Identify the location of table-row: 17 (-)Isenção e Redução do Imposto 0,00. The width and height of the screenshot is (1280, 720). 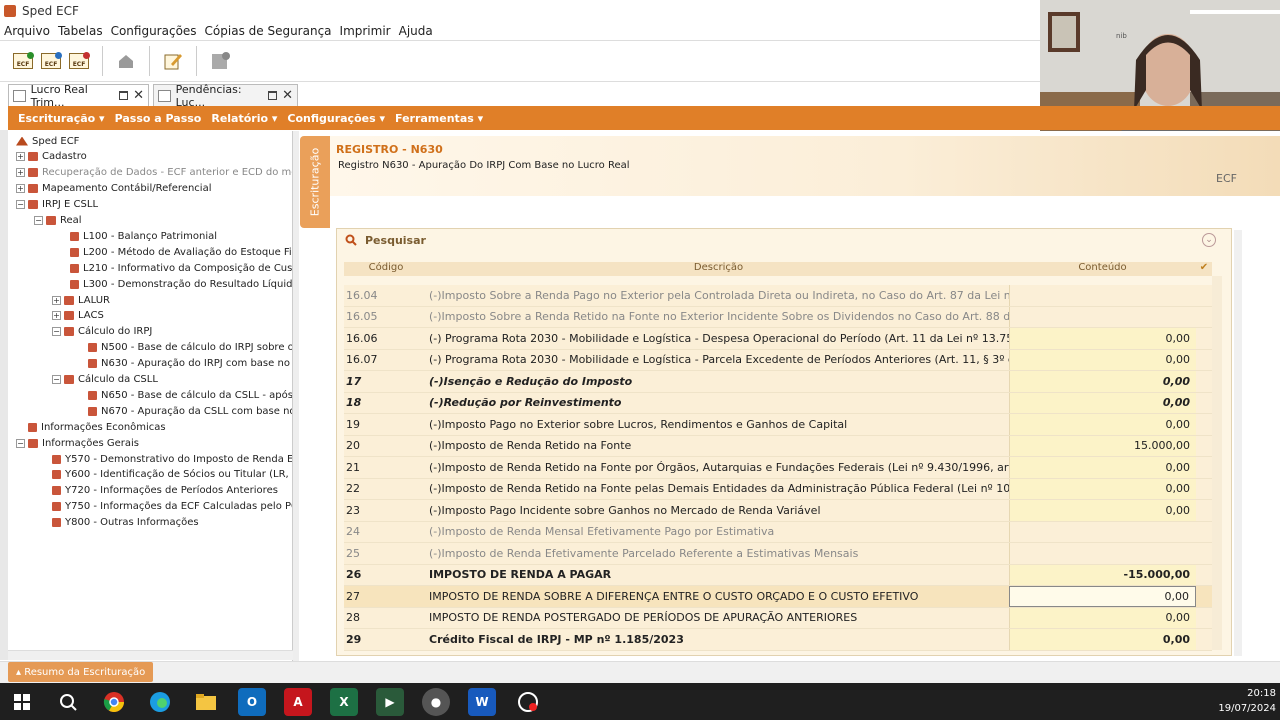
(778, 382).